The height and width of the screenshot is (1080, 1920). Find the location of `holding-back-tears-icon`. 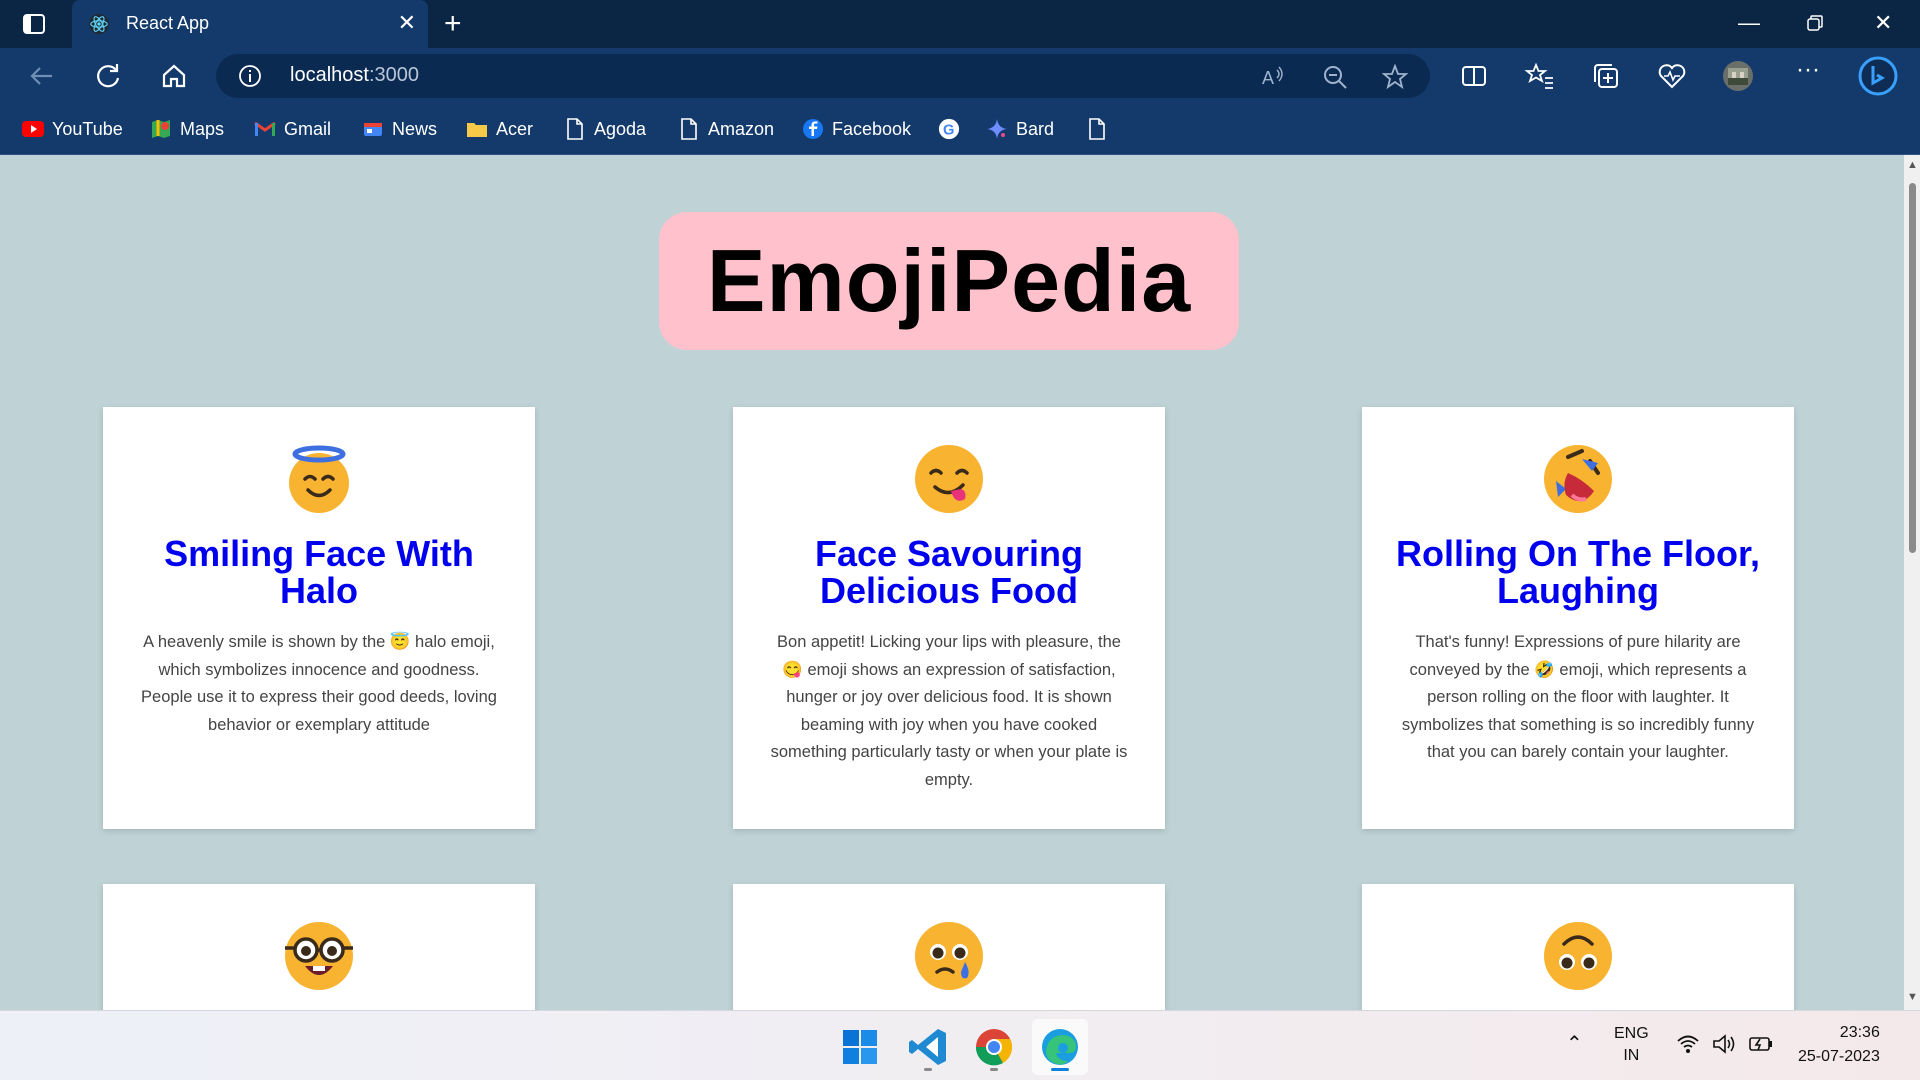

holding-back-tears-icon is located at coordinates (949, 956).